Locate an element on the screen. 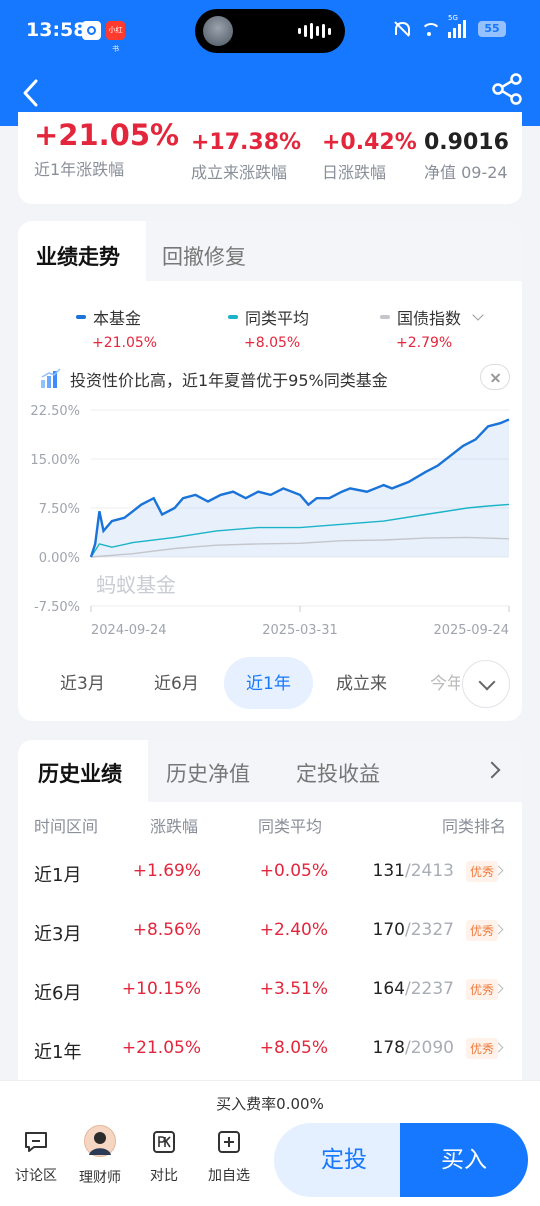 The image size is (540, 1206). period-selector: 近3月 近6月 近1年 成立来 今年 is located at coordinates (270, 683).